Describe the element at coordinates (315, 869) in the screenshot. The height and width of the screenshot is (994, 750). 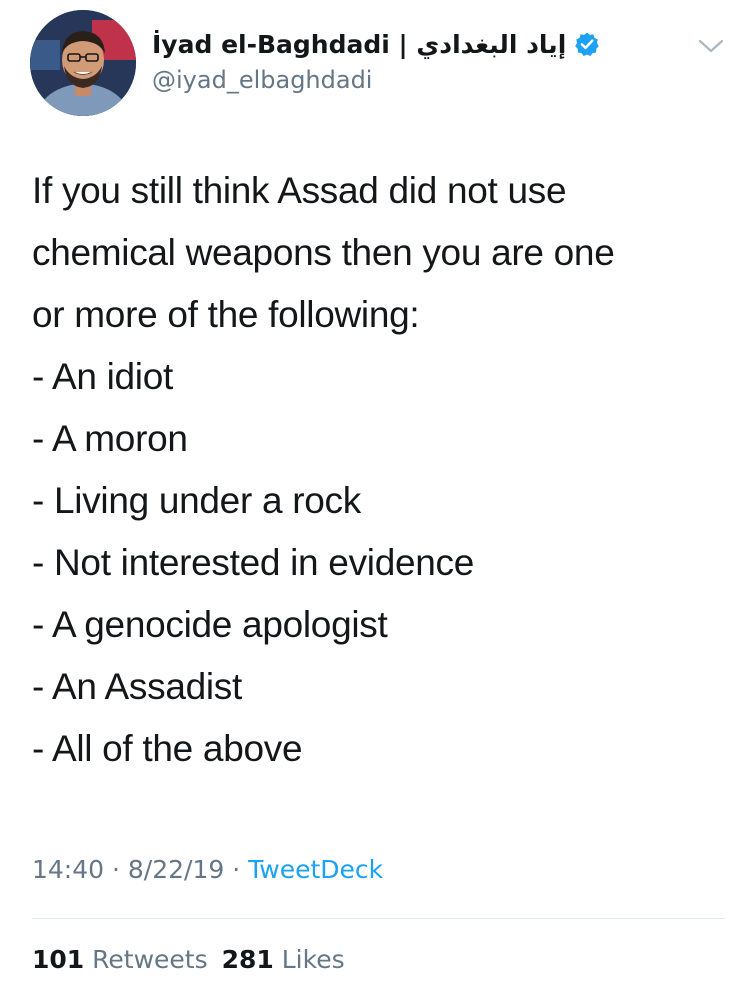
I see `tweet-source-link: TweetDeck` at that location.